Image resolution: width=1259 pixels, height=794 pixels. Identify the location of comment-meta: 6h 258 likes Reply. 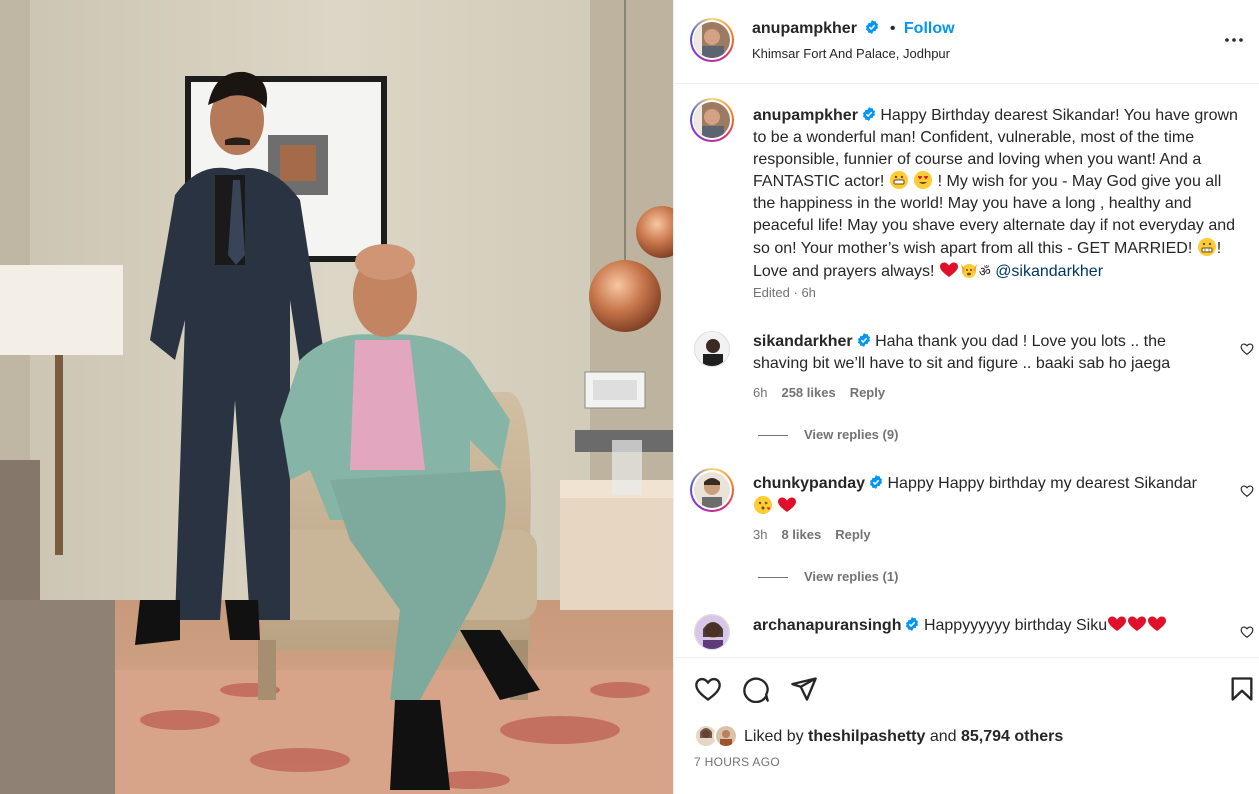
(819, 392).